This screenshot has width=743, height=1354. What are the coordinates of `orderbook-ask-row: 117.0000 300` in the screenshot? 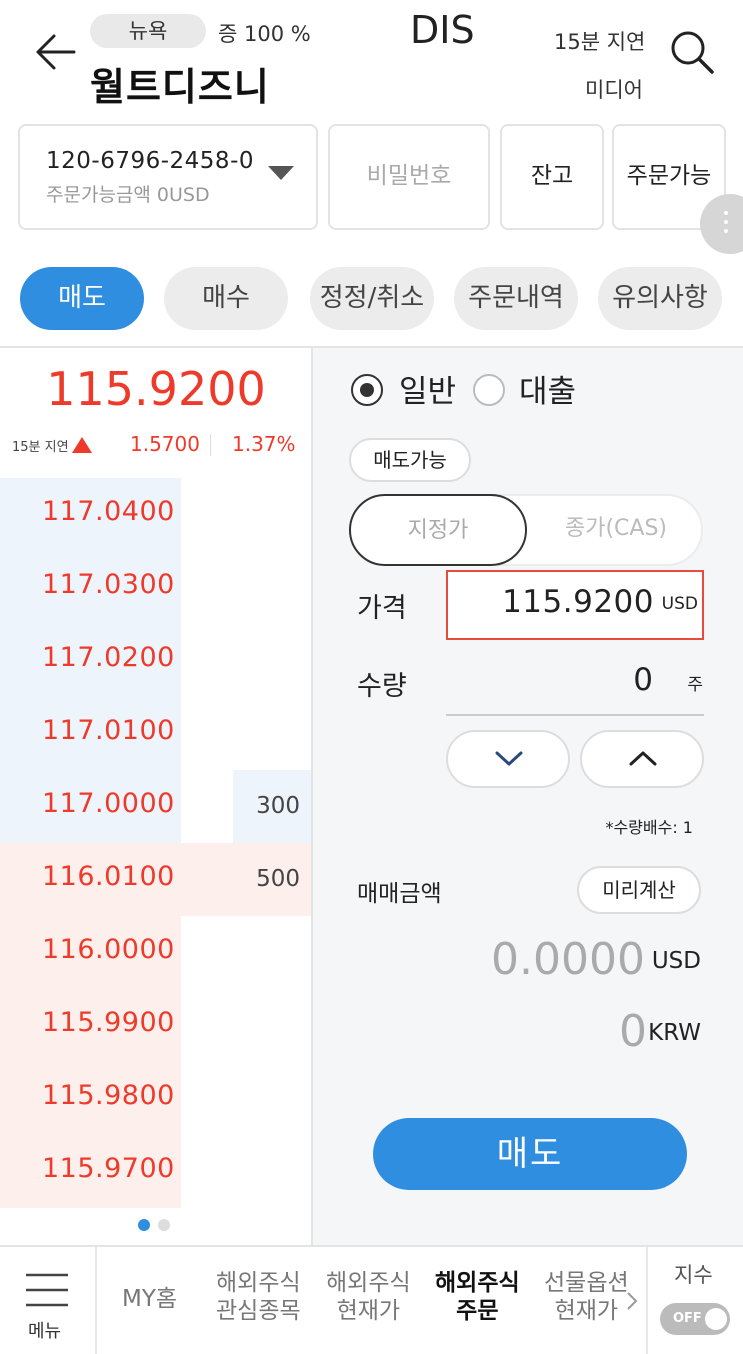 It's located at (156, 806).